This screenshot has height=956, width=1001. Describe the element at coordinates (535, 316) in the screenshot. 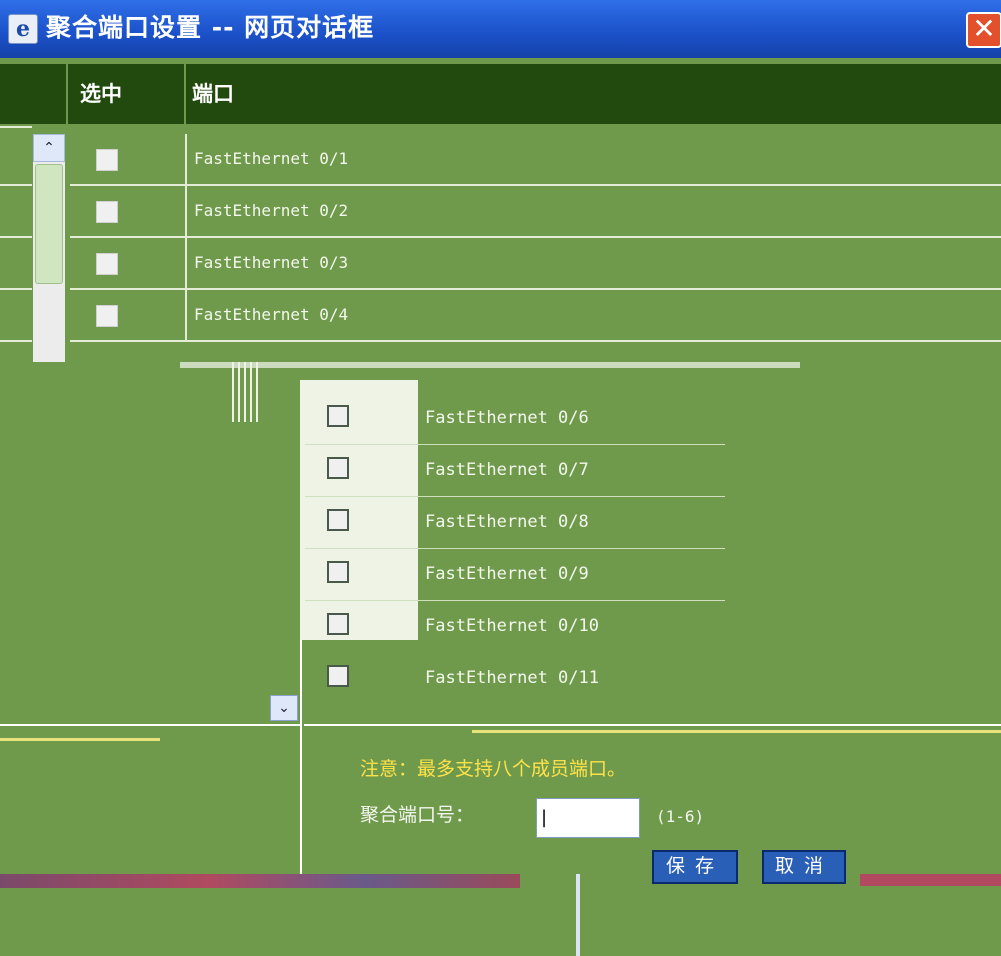

I see `table-row: FastEthernet 0/4` at that location.